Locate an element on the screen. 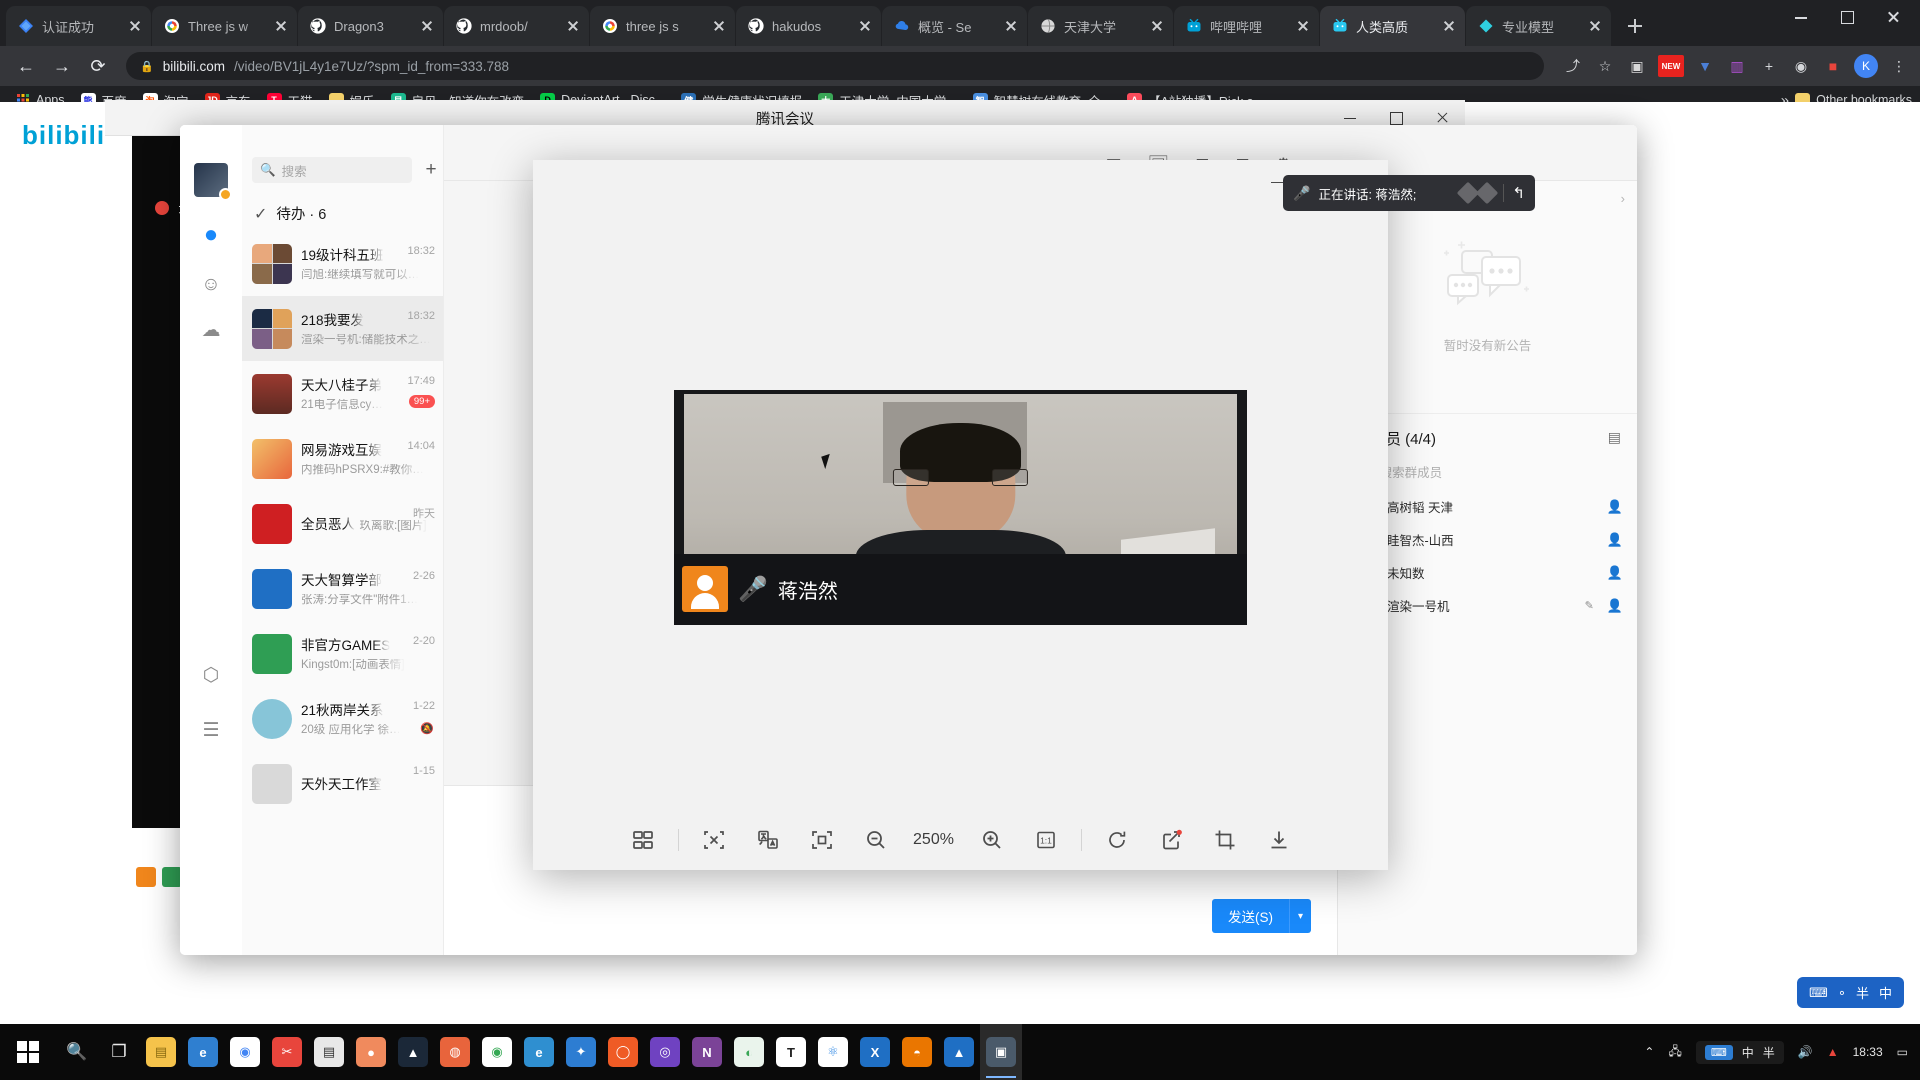 Image resolution: width=1920 pixels, height=1080 pixels. browser-tab: 概览 - Se is located at coordinates (954, 26).